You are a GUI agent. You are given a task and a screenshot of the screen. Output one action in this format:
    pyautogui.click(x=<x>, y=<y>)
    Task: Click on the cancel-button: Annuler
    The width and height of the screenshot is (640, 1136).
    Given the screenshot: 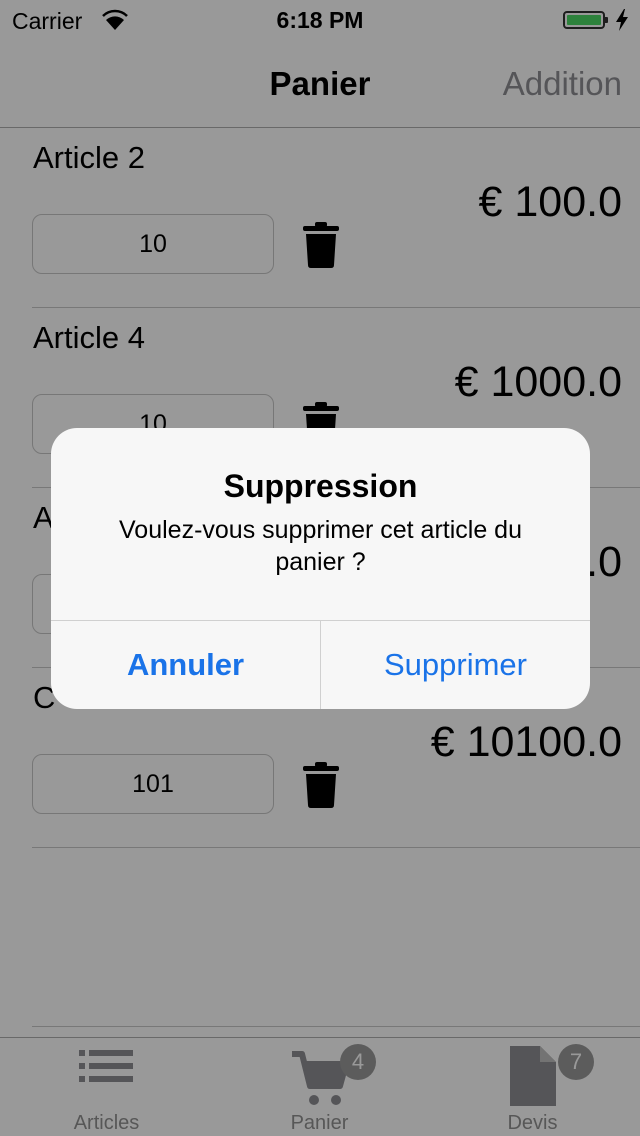 What is the action you would take?
    pyautogui.click(x=185, y=665)
    